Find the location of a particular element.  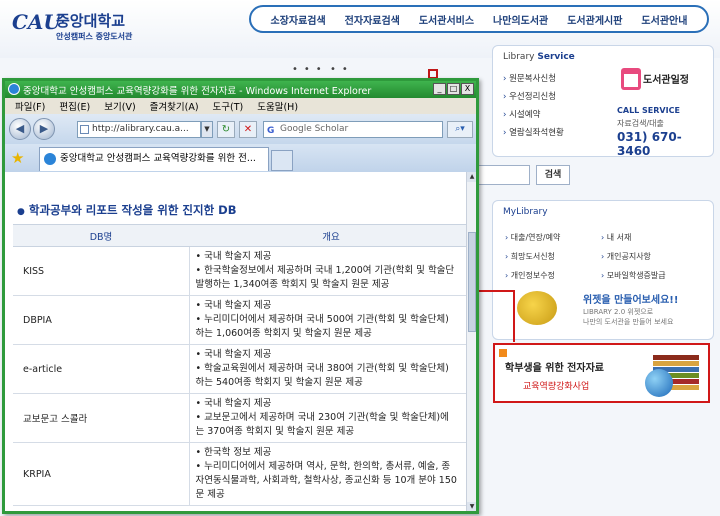

university-logo: CAU 중앙대학교 안성캠퍼스 중앙도서관 is located at coordinates (82, 28).